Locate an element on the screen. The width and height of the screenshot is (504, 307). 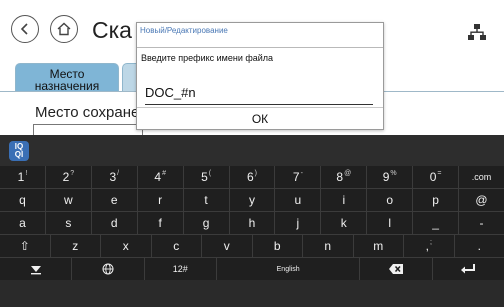
back-button is located at coordinates (25, 29).